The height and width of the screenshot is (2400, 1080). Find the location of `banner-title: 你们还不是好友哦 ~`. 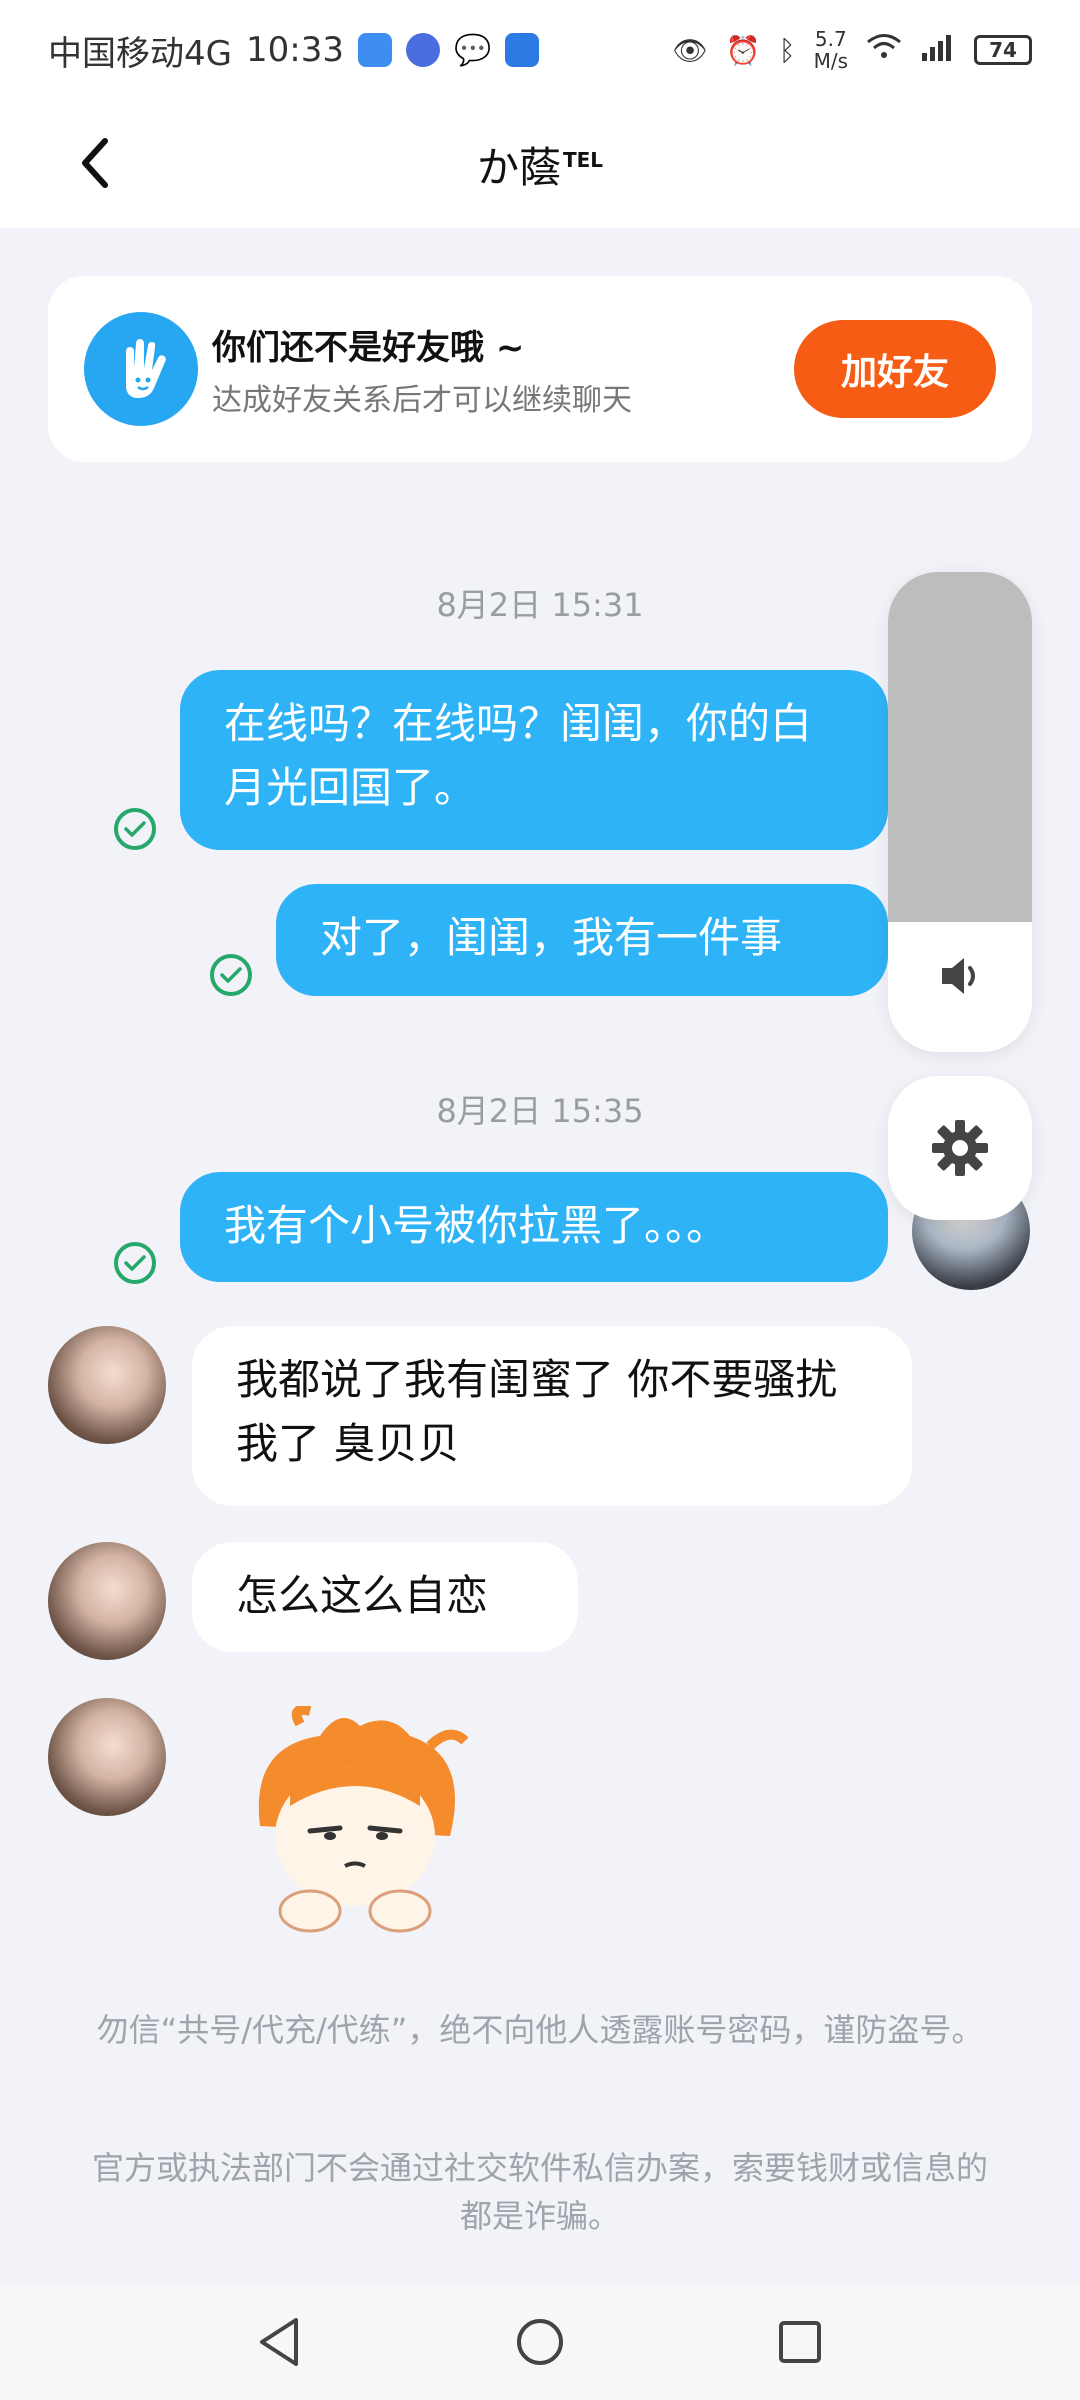

banner-title: 你们还不是好友哦 ~ is located at coordinates (368, 347).